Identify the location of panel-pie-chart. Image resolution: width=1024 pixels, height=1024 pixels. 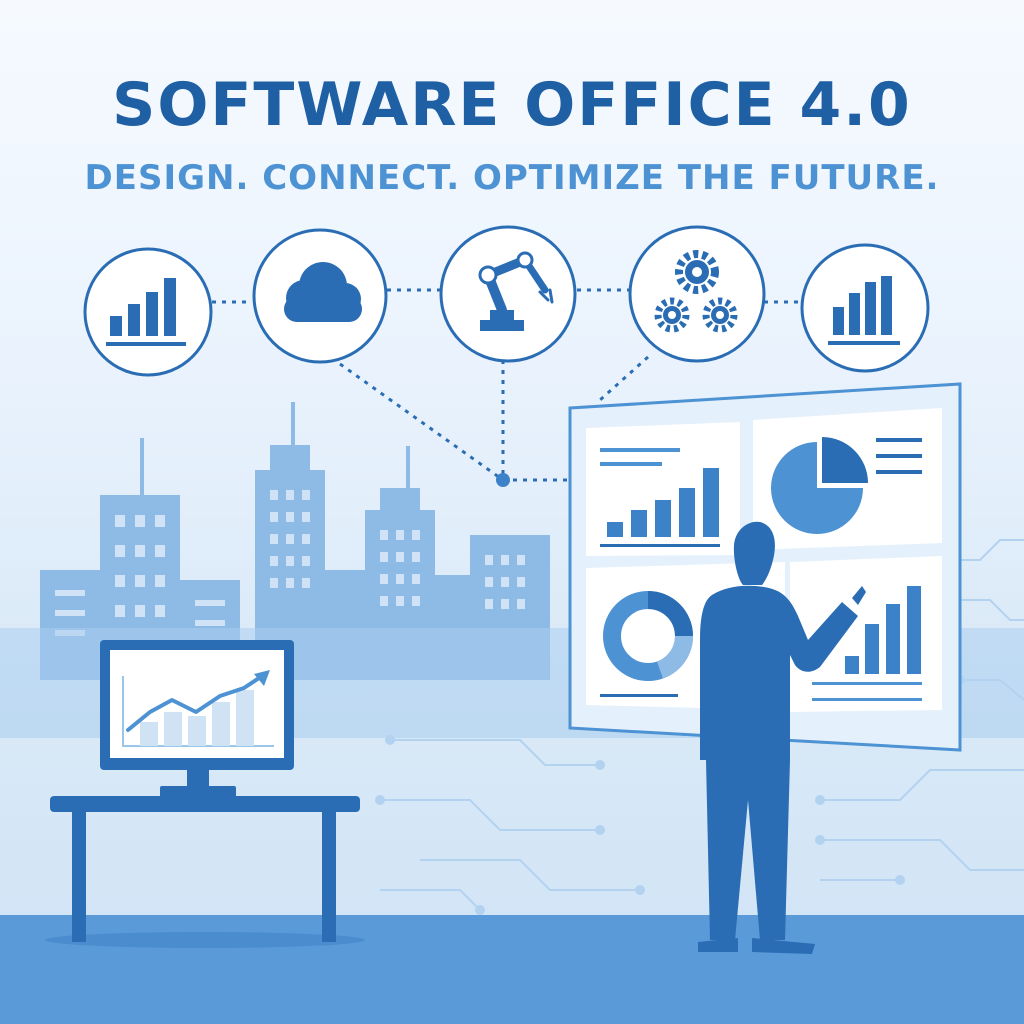
(847, 479).